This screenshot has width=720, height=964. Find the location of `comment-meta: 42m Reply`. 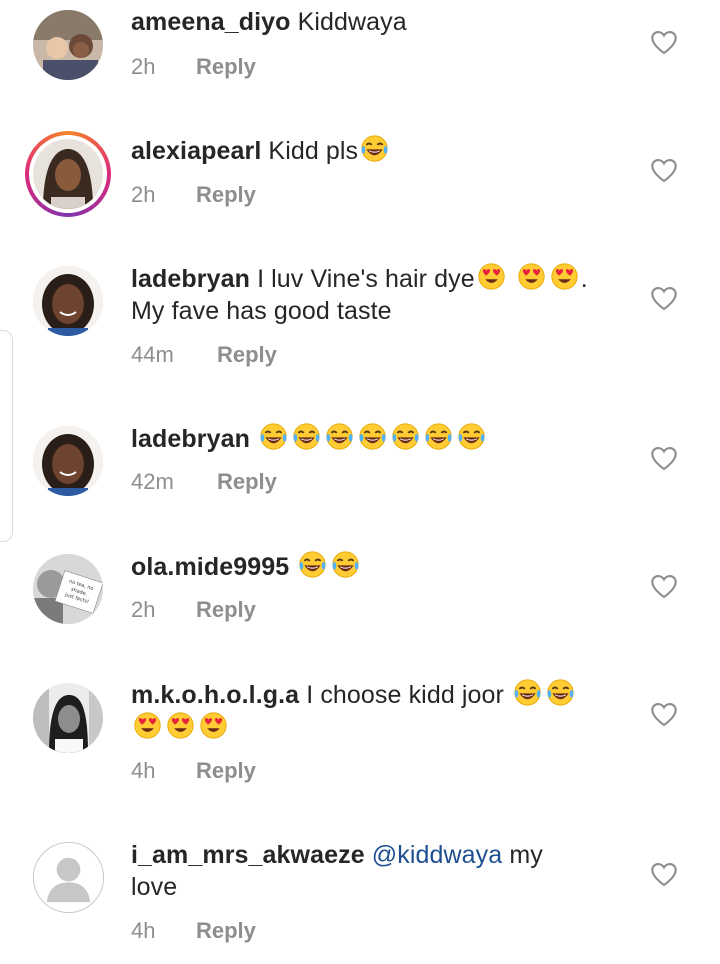

comment-meta: 42m Reply is located at coordinates (204, 482).